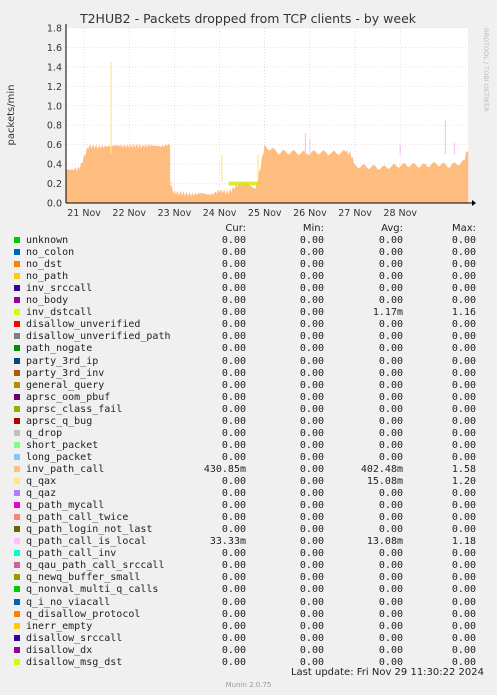 The image size is (497, 695). What do you see at coordinates (248, 362) in the screenshot?
I see `legend-row: party_3rd_ip 0.00 0.00 0.00 0.00` at bounding box center [248, 362].